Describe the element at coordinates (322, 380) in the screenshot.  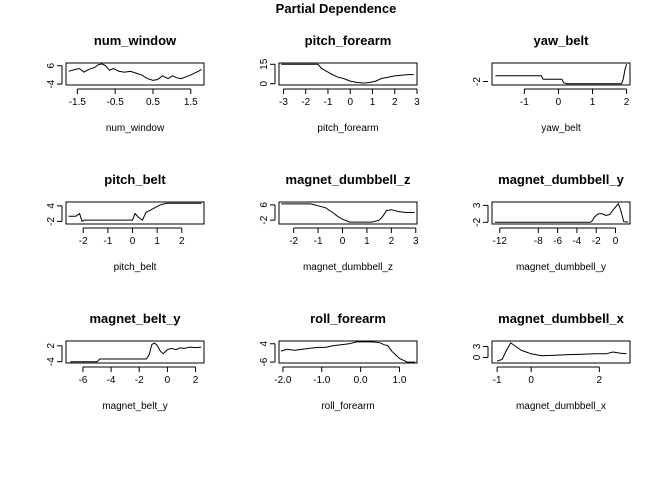
I see `x-tick-label: -1.0` at that location.